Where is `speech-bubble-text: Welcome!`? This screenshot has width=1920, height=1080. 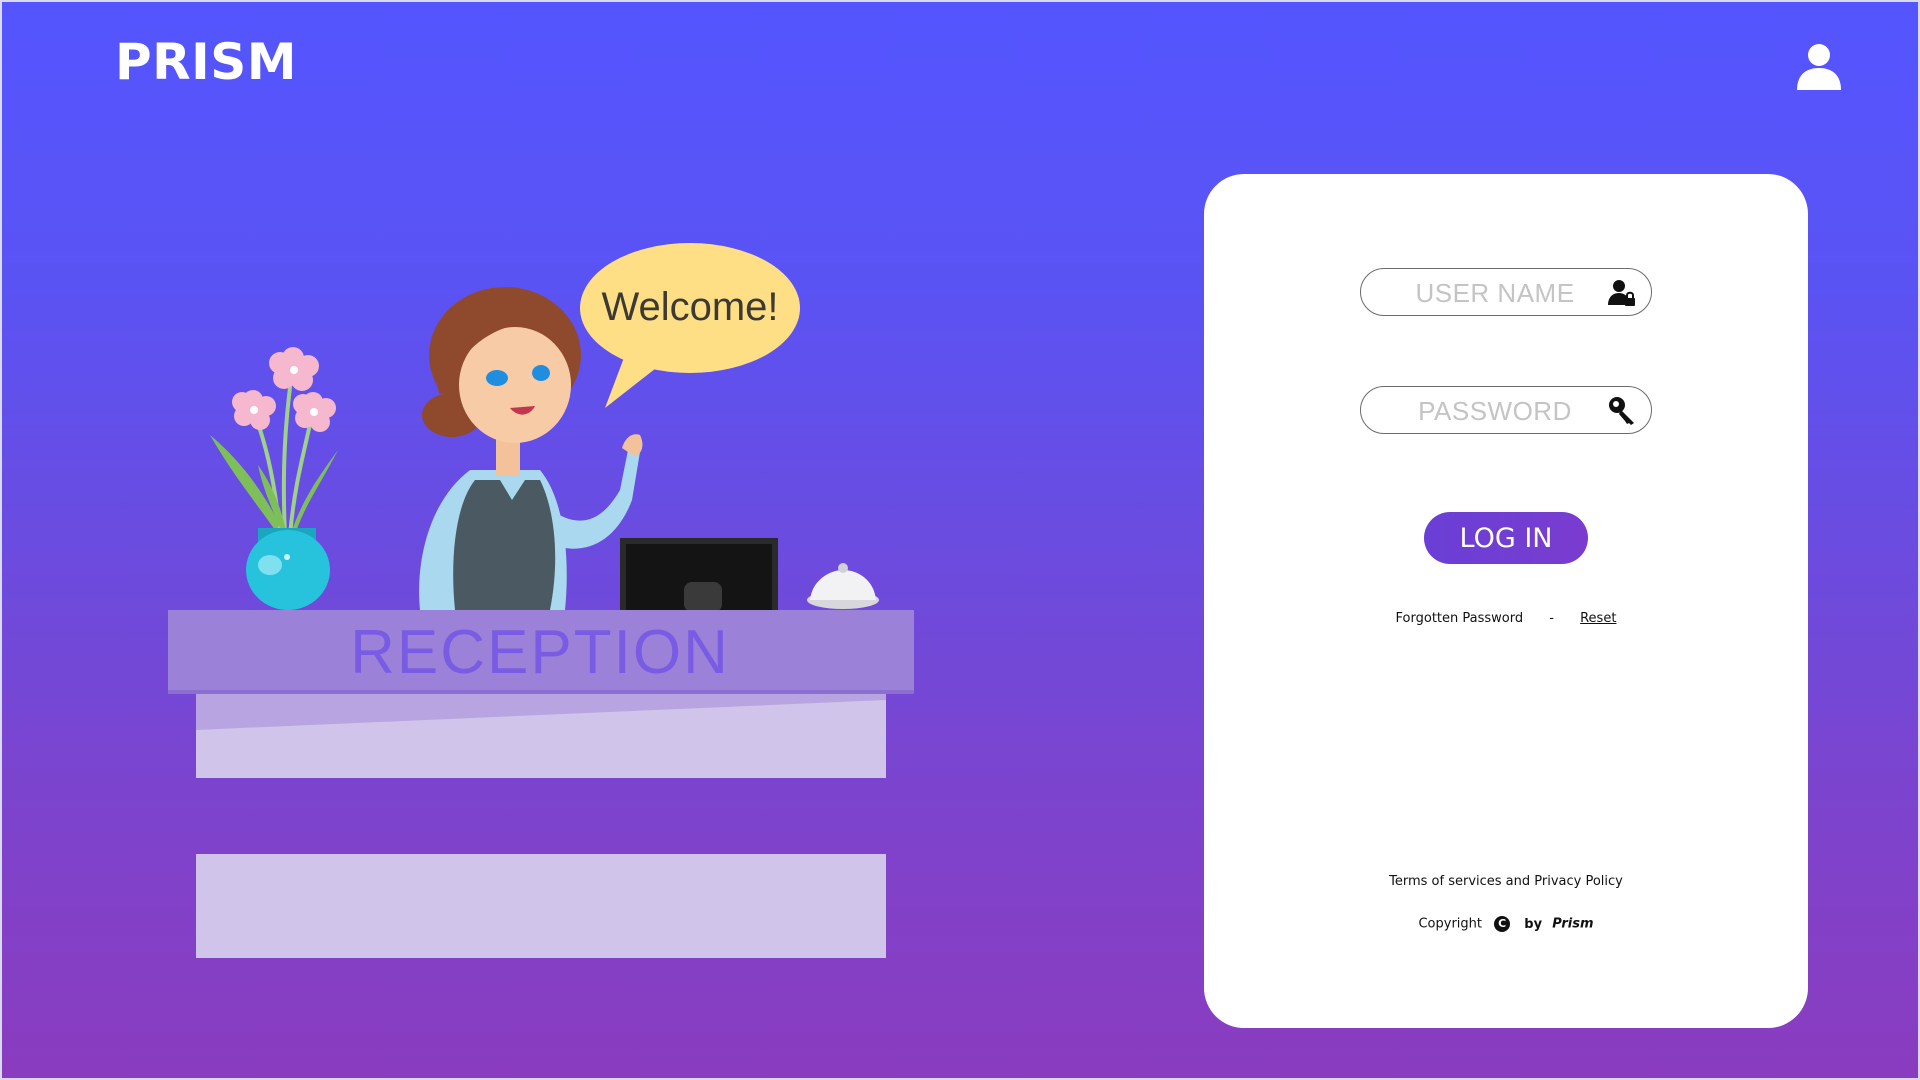
speech-bubble-text: Welcome! is located at coordinates (689, 307).